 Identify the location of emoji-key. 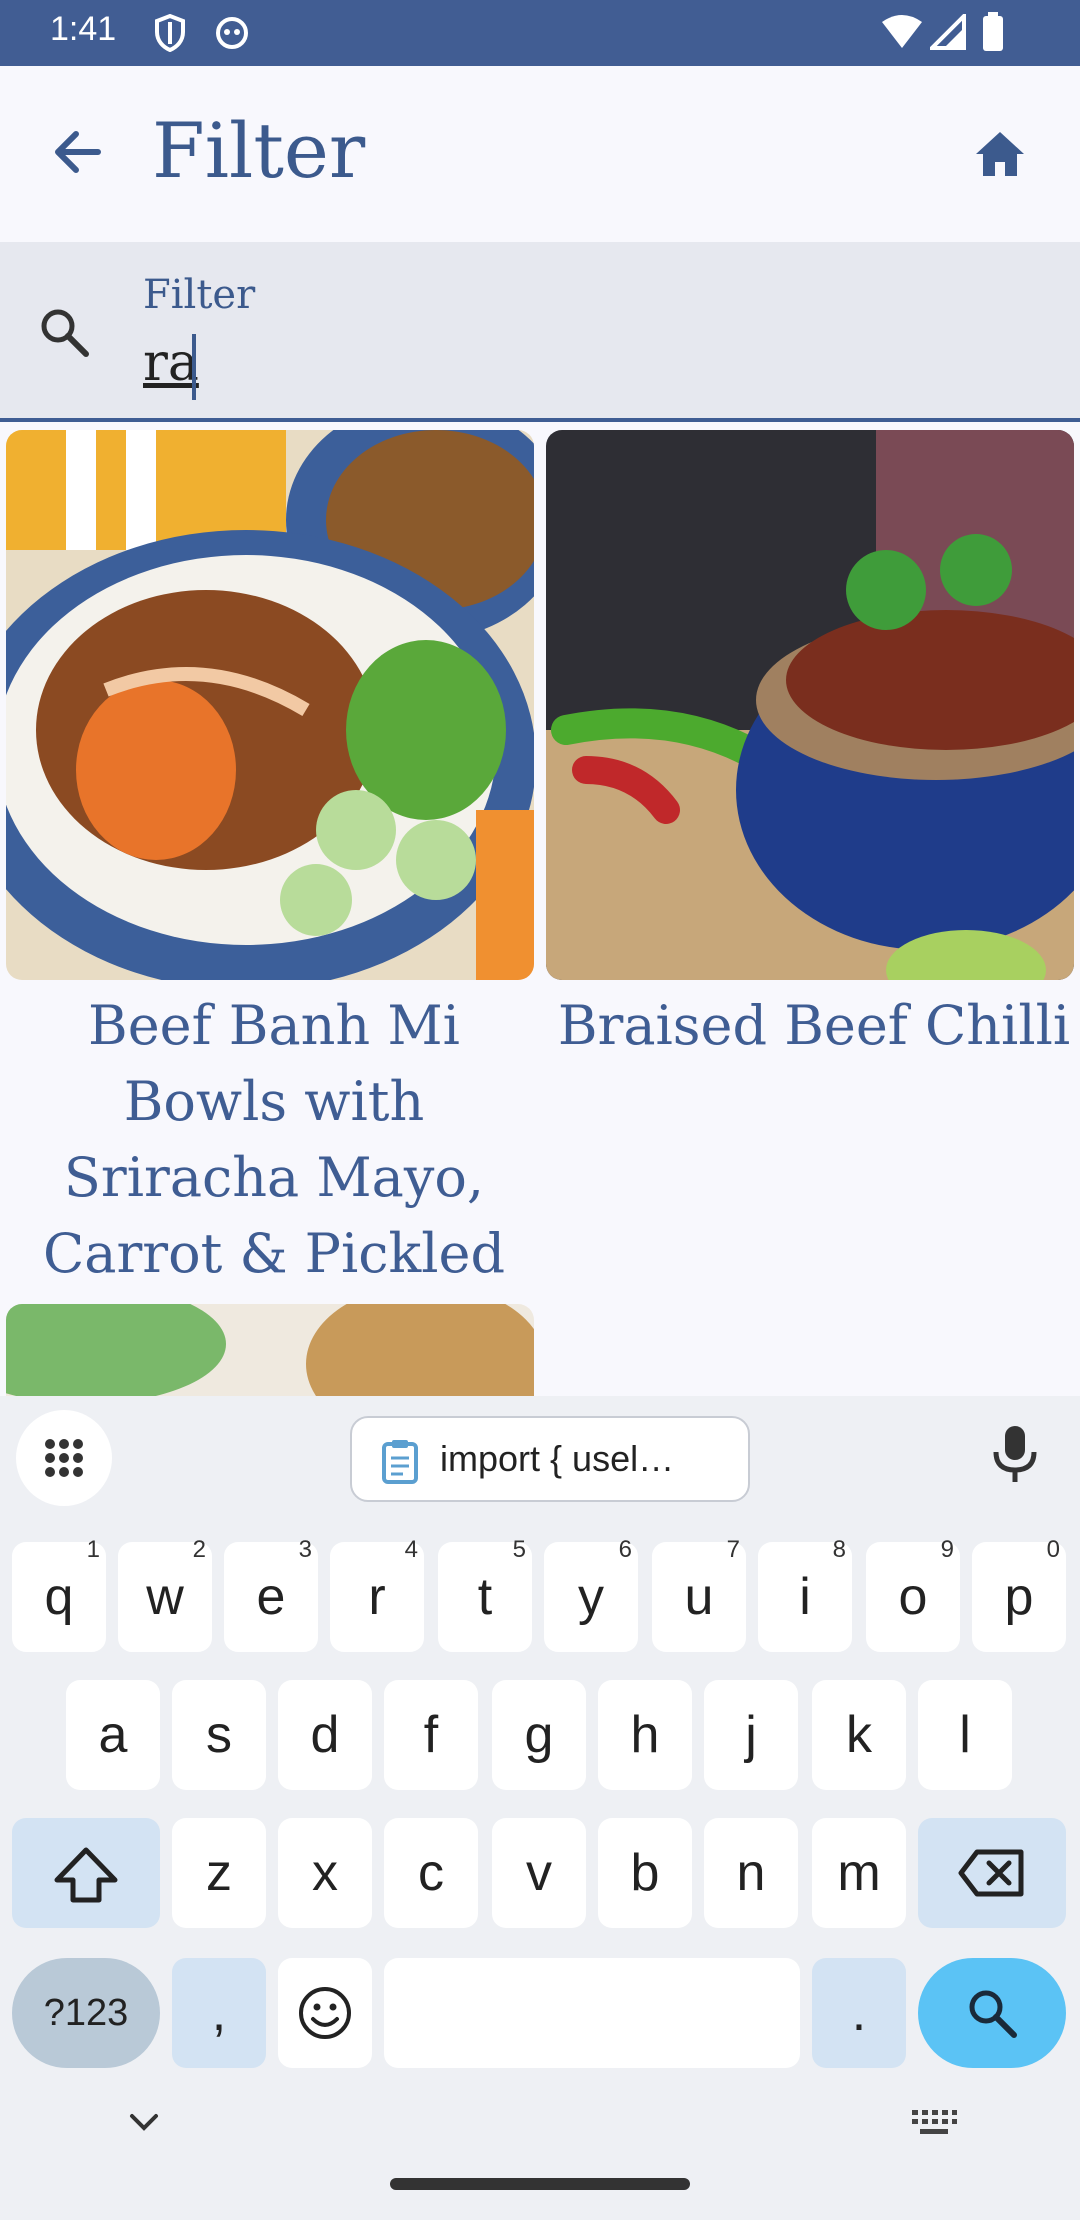
(325, 2013).